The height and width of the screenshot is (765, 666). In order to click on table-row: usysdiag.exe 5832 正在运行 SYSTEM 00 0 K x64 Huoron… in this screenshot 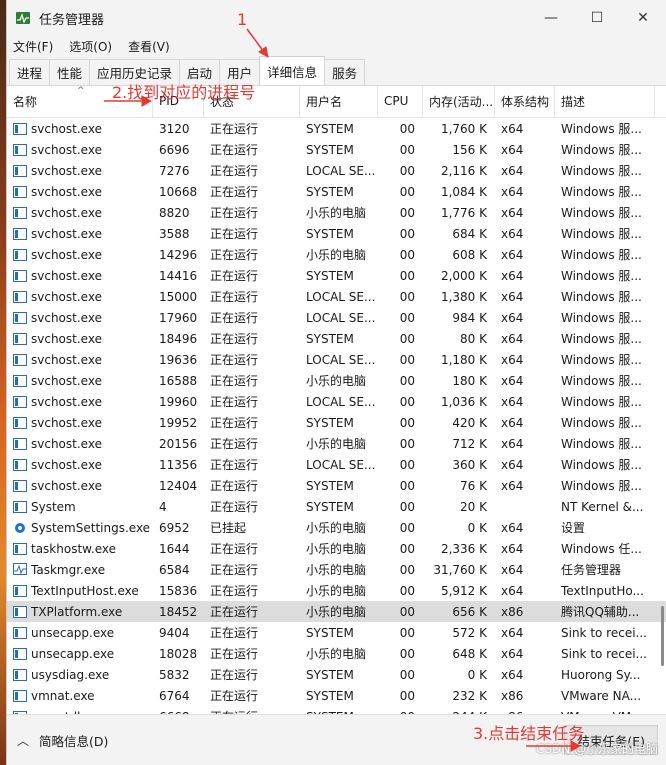, I will do `click(336, 674)`.